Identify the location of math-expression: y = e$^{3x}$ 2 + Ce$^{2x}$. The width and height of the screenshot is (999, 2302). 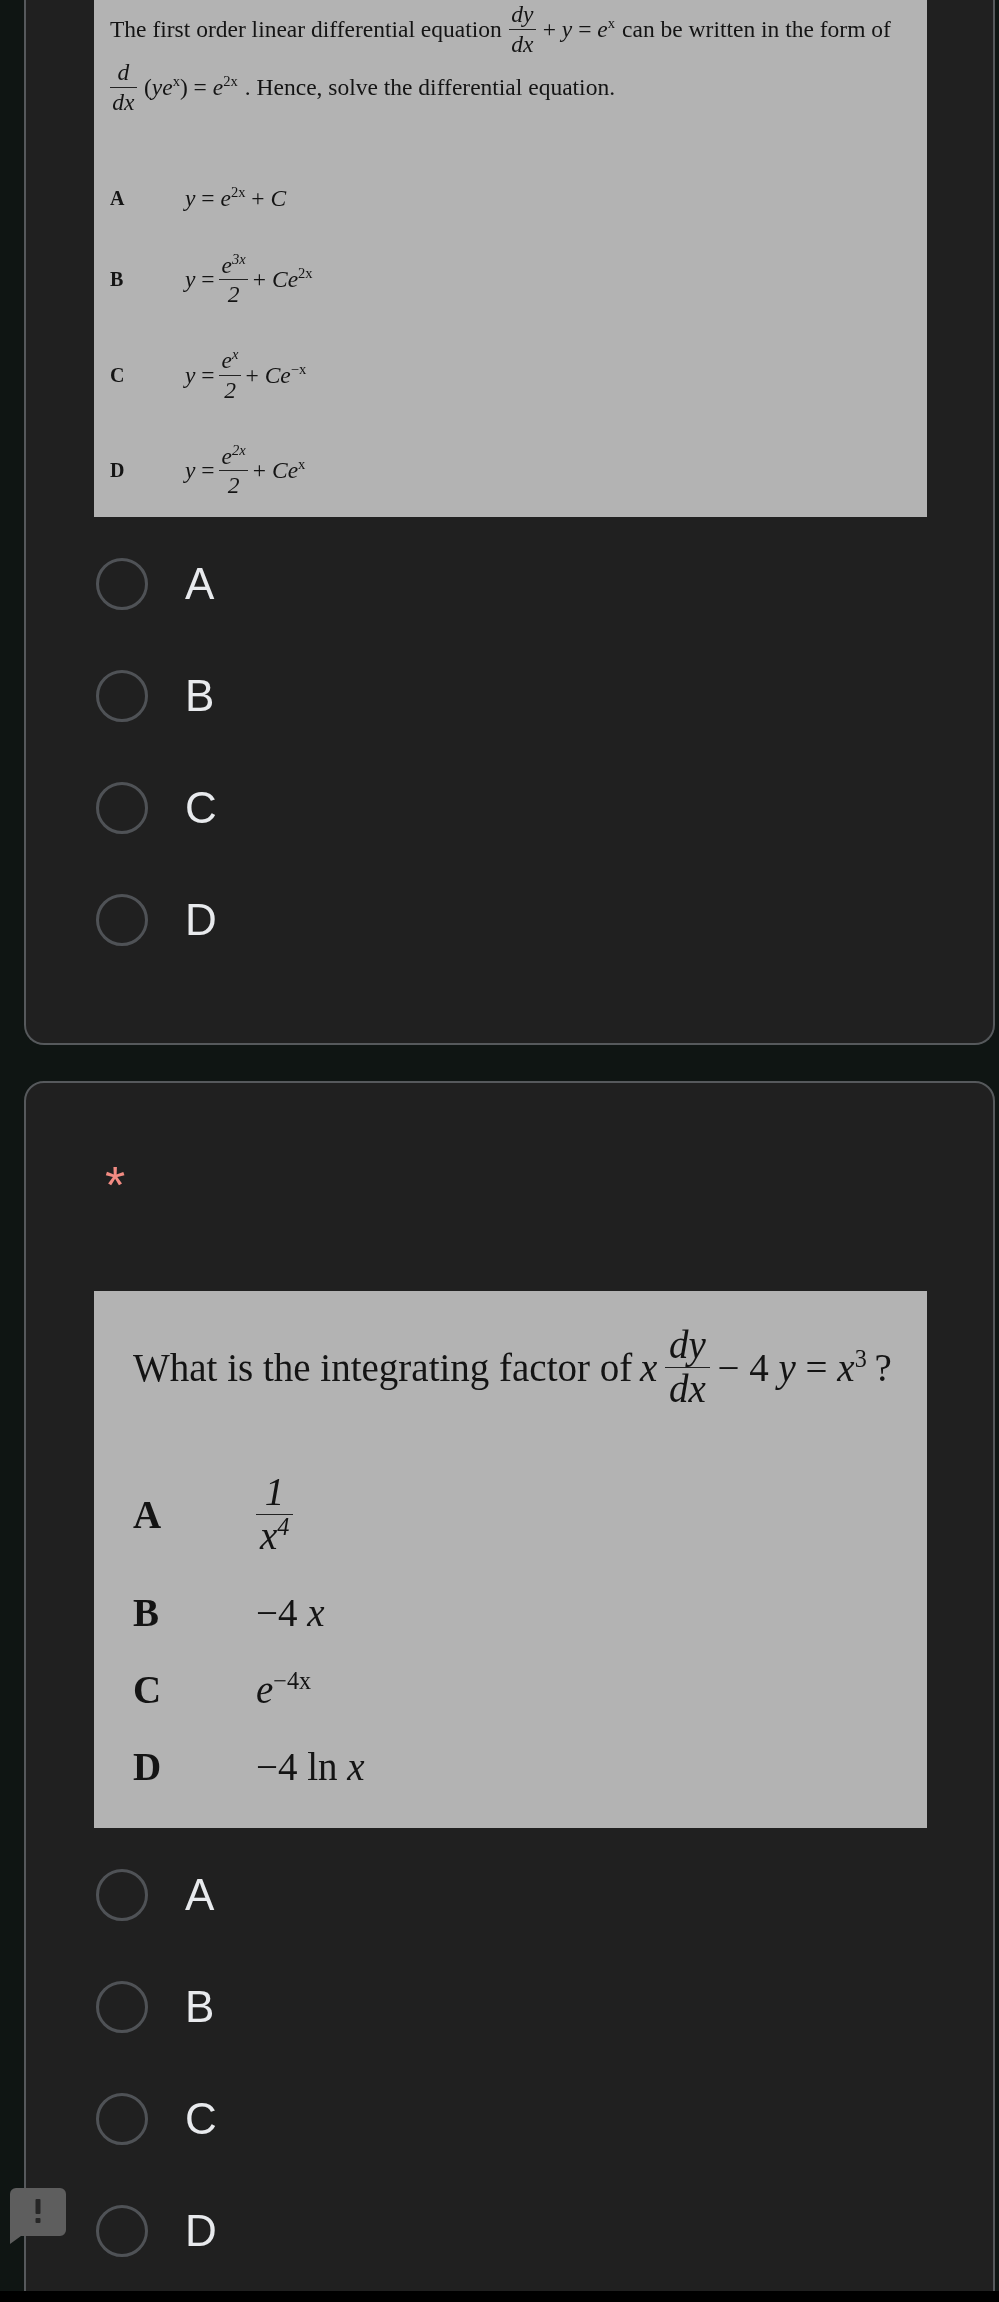
(249, 280).